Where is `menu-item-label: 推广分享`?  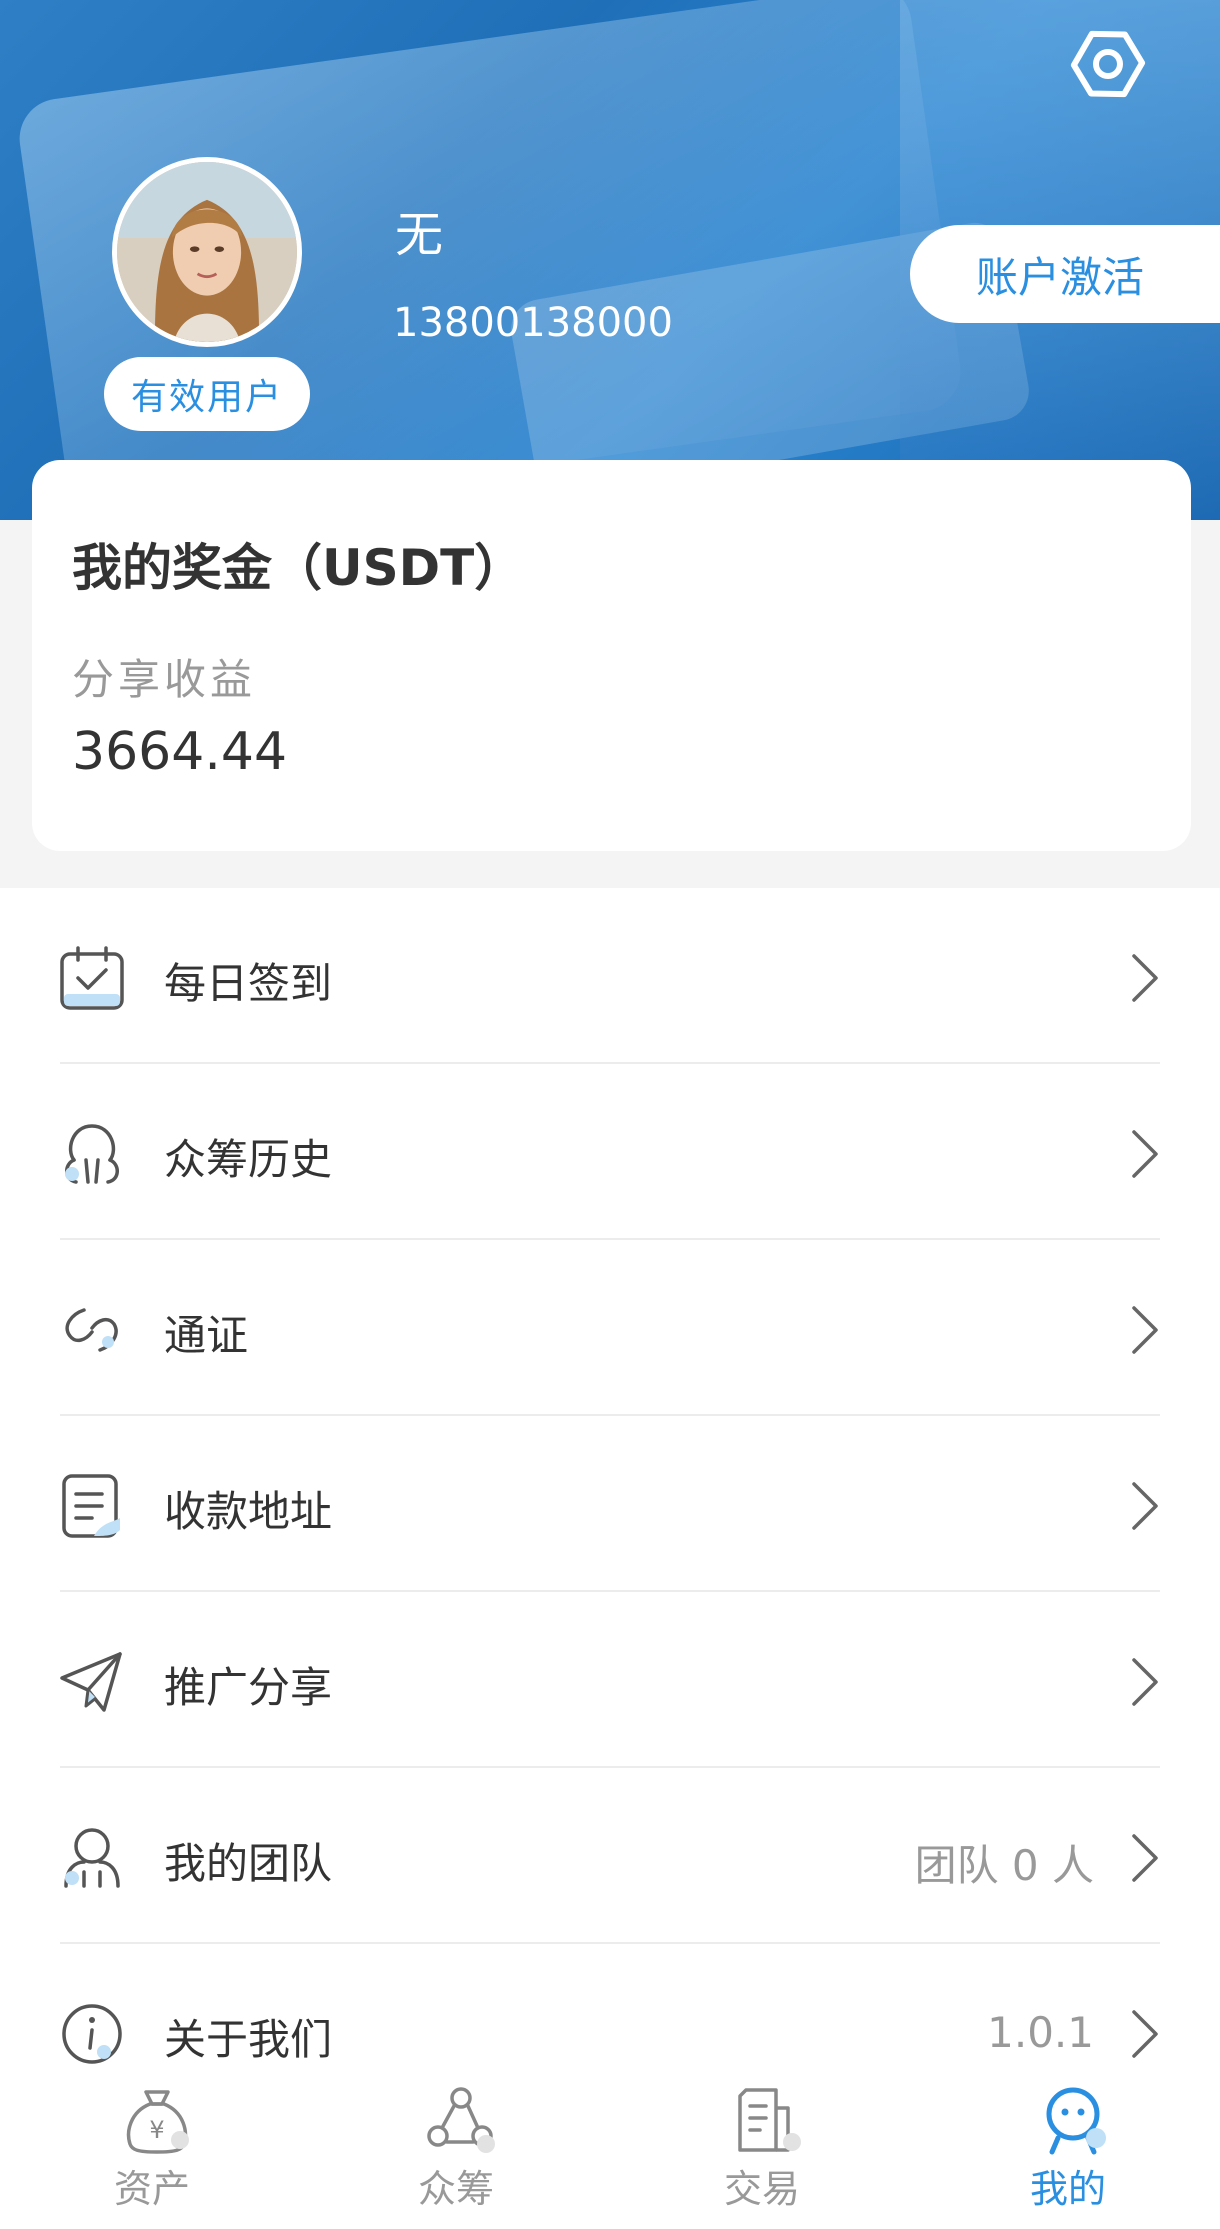
menu-item-label: 推广分享 is located at coordinates (248, 1687).